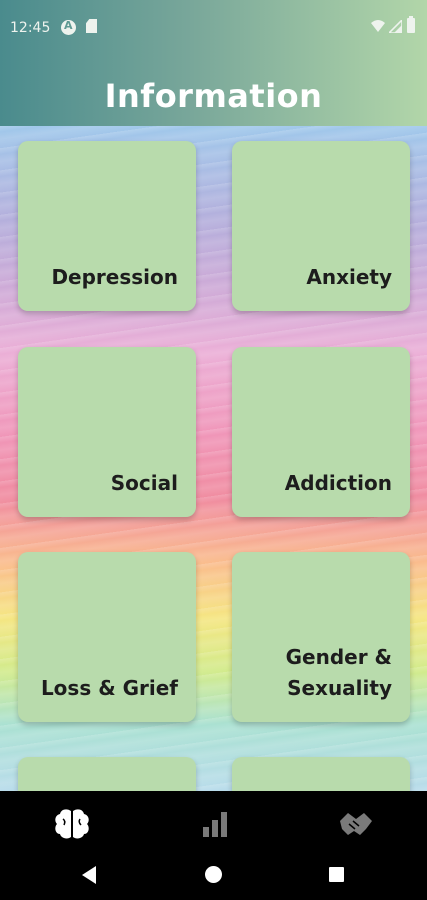 This screenshot has height=900, width=427. What do you see at coordinates (395, 26) in the screenshot?
I see `signal-icon` at bounding box center [395, 26].